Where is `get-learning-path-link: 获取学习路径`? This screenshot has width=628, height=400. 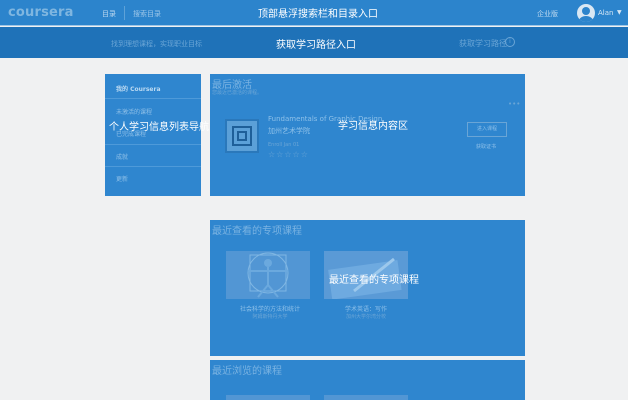 get-learning-path-link: 获取学习路径 is located at coordinates (483, 43).